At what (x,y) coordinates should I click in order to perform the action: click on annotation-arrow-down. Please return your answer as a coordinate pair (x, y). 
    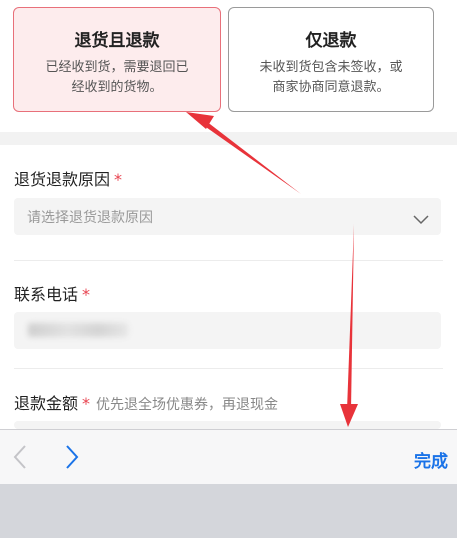
    Looking at the image, I should click on (349, 325).